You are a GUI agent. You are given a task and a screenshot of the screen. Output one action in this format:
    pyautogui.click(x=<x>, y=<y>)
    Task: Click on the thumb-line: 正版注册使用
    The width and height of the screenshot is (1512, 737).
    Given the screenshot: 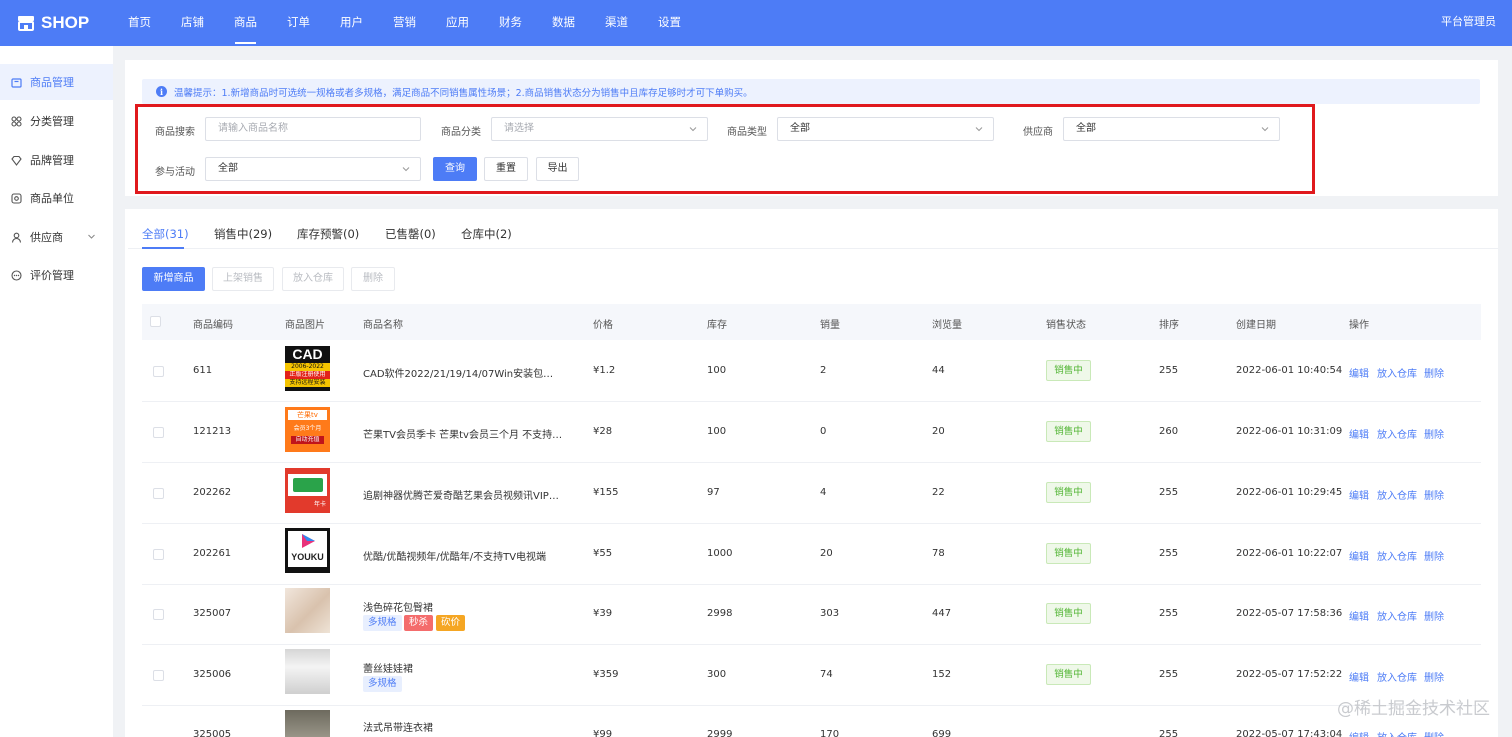 What is the action you would take?
    pyautogui.click(x=307, y=375)
    